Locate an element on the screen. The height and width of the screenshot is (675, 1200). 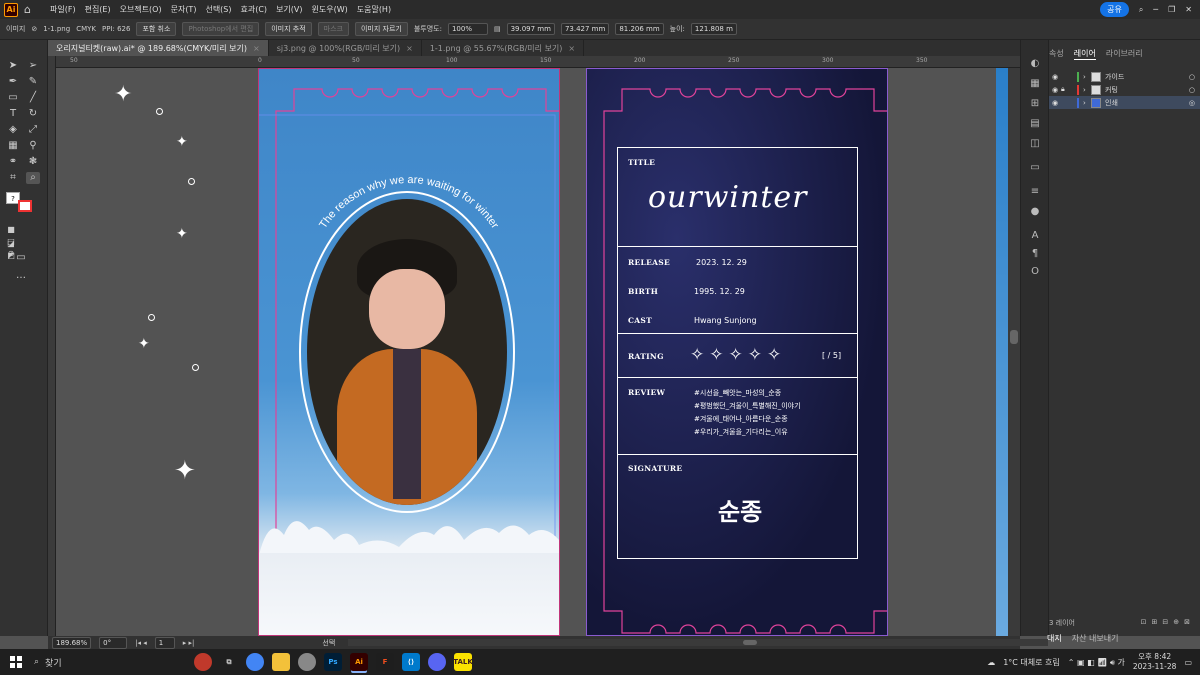
kakaotalk-icon: TALK is located at coordinates (463, 662).